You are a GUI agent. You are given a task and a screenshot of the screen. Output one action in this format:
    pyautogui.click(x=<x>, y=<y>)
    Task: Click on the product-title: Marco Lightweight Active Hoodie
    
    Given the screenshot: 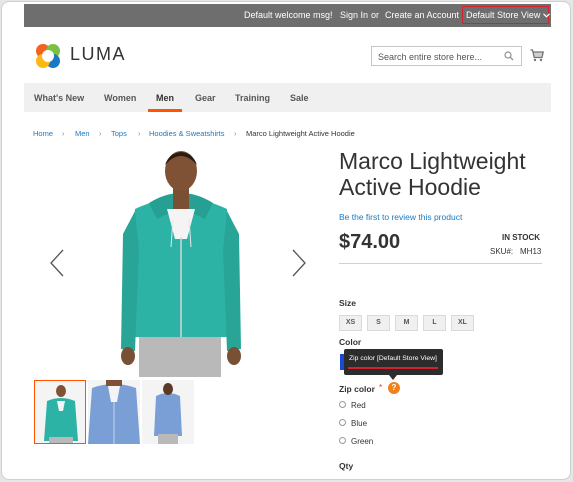 What is the action you would take?
    pyautogui.click(x=432, y=174)
    